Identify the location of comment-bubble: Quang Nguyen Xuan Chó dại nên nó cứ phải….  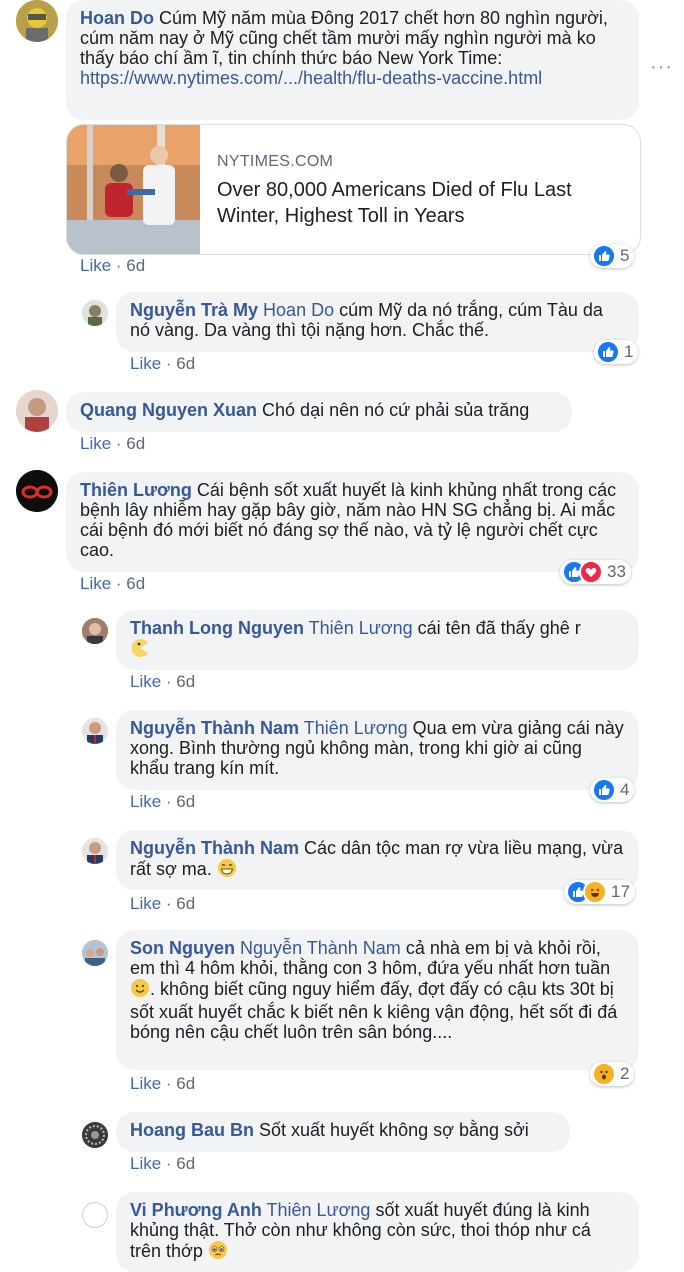
(319, 412).